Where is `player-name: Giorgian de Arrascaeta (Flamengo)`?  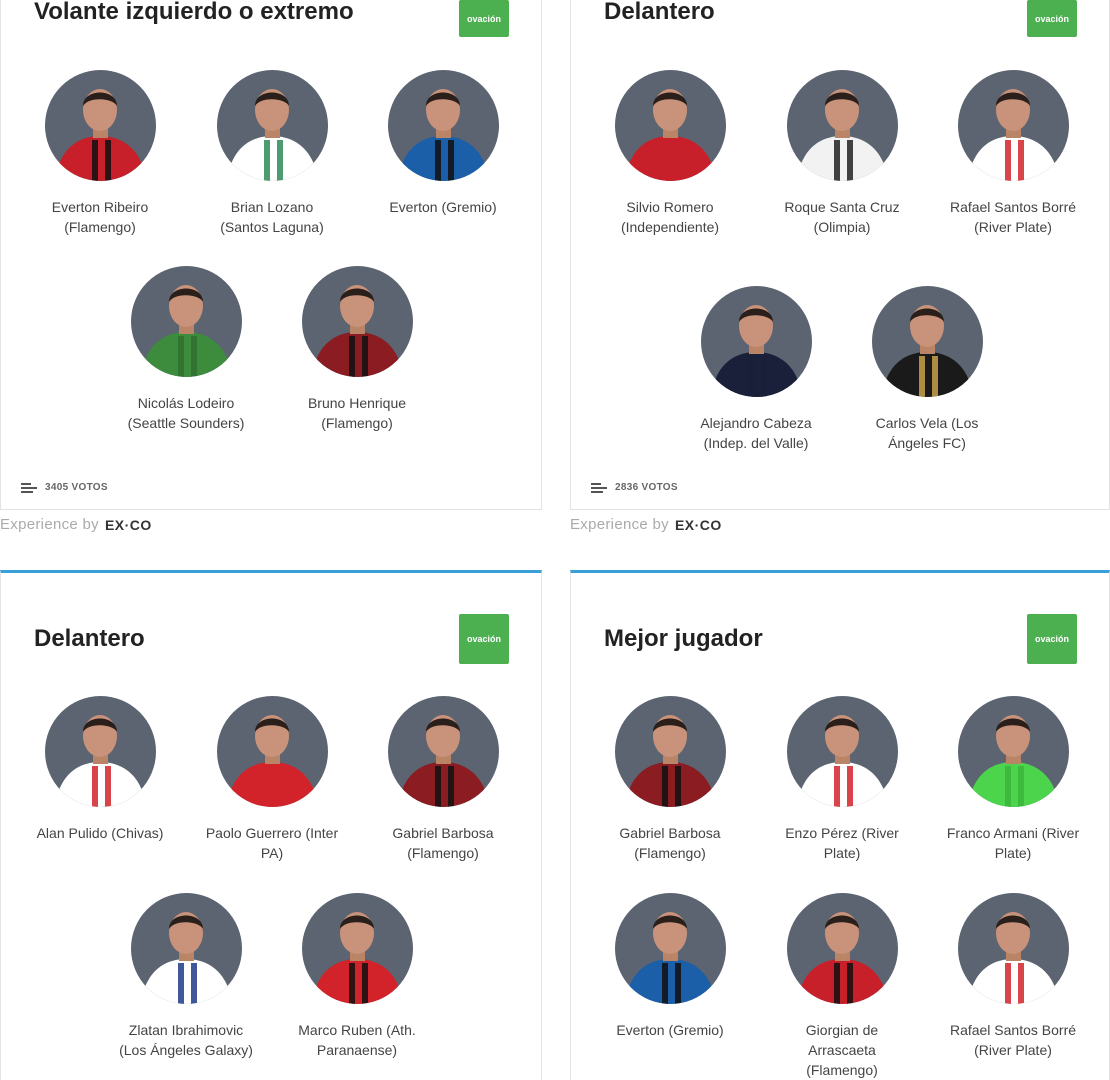
player-name: Giorgian de Arrascaeta (Flamengo) is located at coordinates (842, 1050).